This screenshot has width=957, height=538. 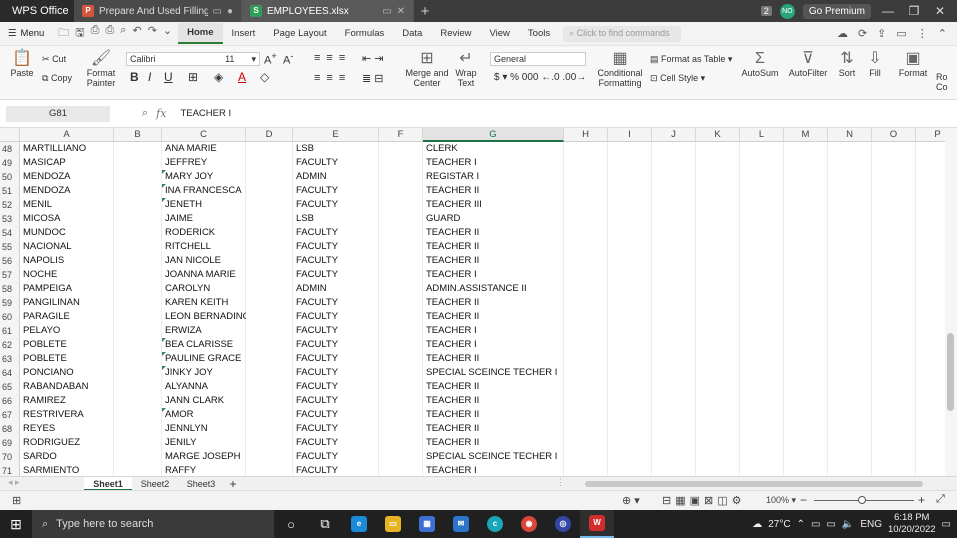 What do you see at coordinates (67, 275) in the screenshot?
I see `cell-a: NOCHE` at bounding box center [67, 275].